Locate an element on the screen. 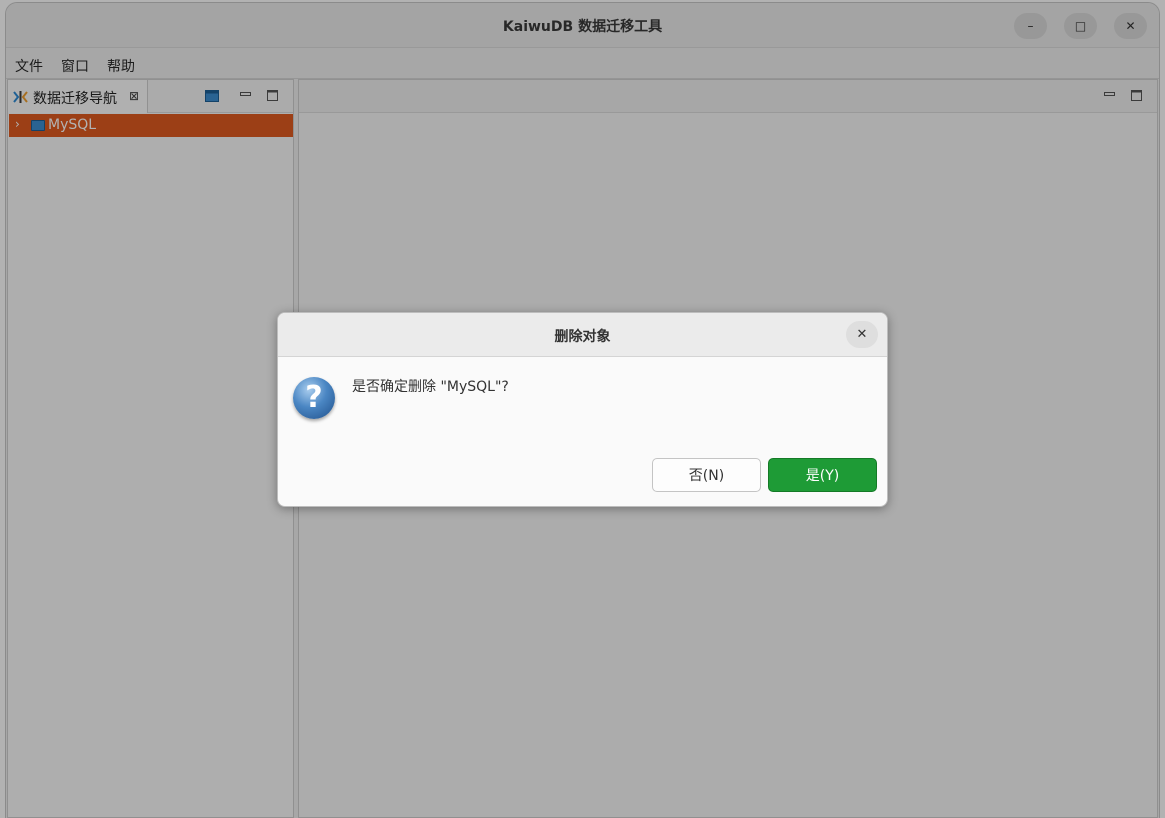 The height and width of the screenshot is (818, 1165). dialog-close-button: ✕ is located at coordinates (862, 334).